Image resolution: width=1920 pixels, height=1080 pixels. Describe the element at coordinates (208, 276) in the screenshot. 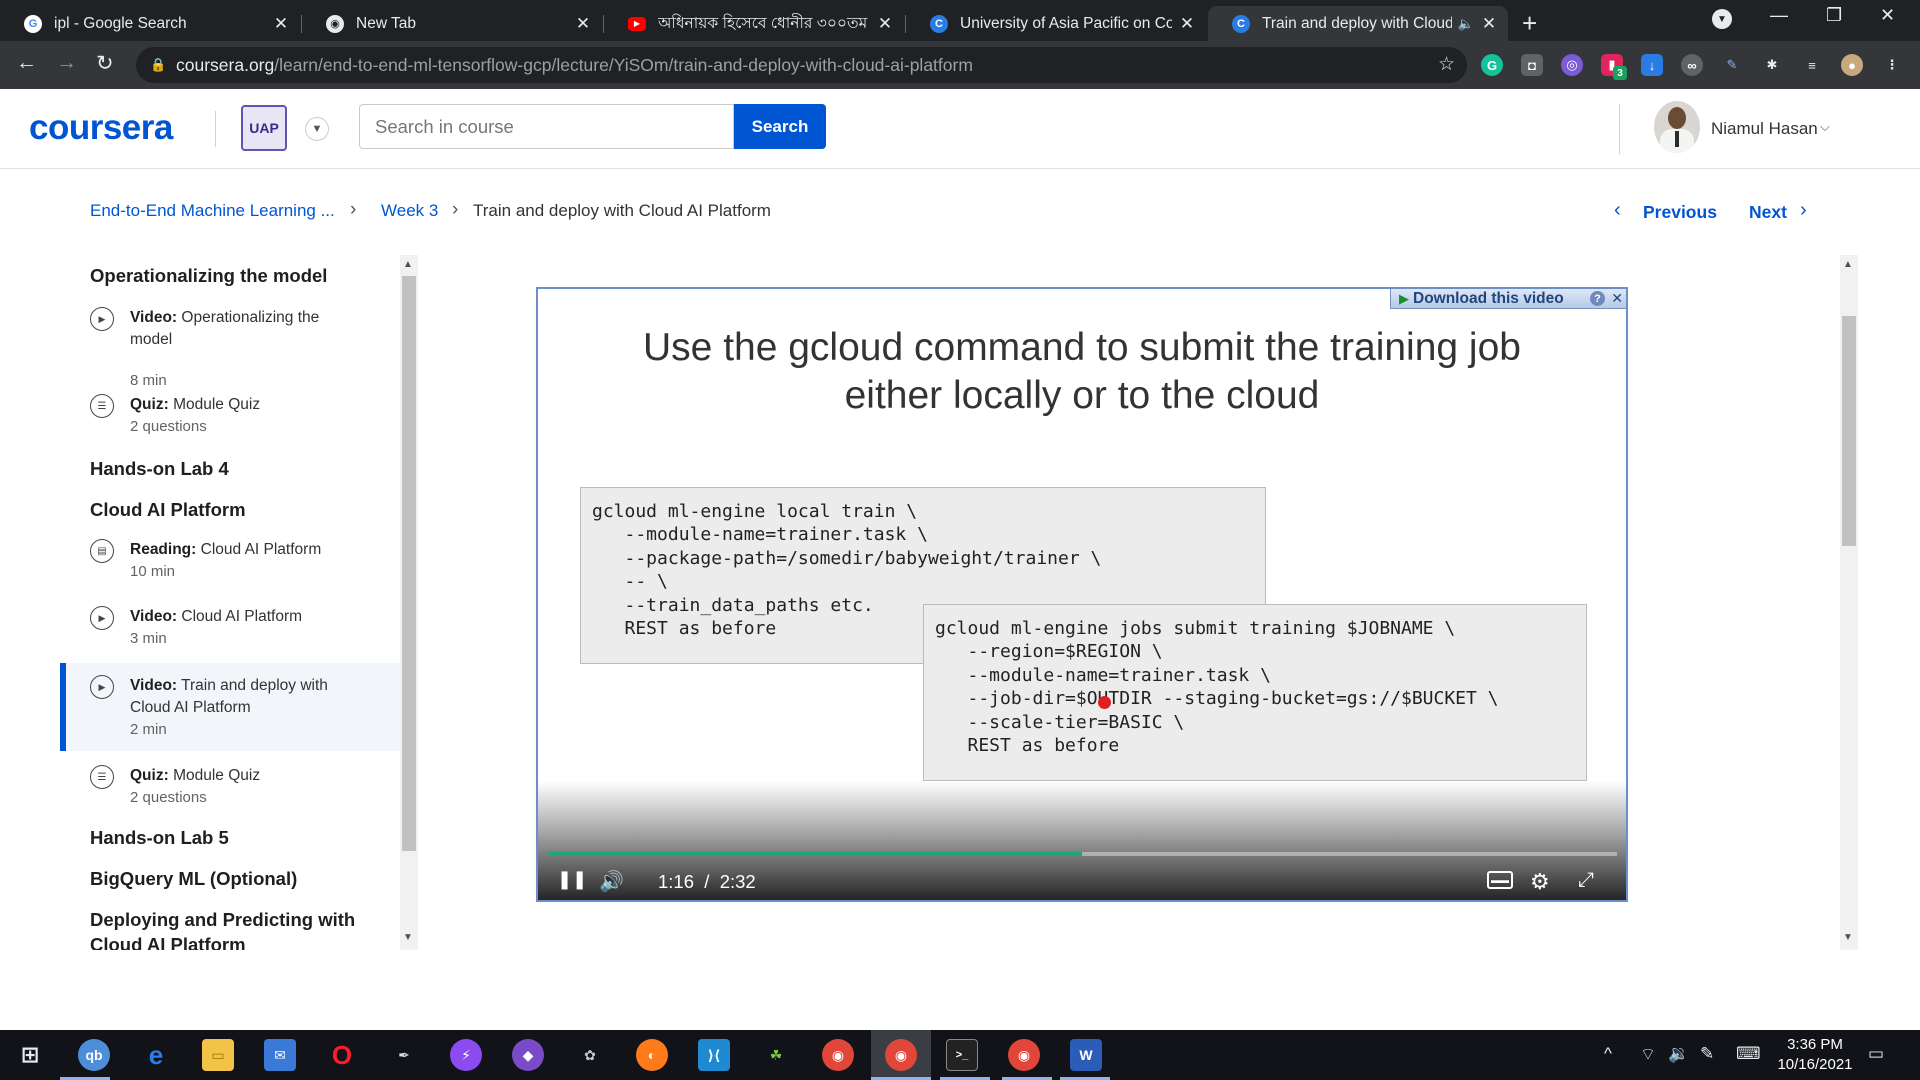

I see `section-heading: Operationalizing the model` at that location.